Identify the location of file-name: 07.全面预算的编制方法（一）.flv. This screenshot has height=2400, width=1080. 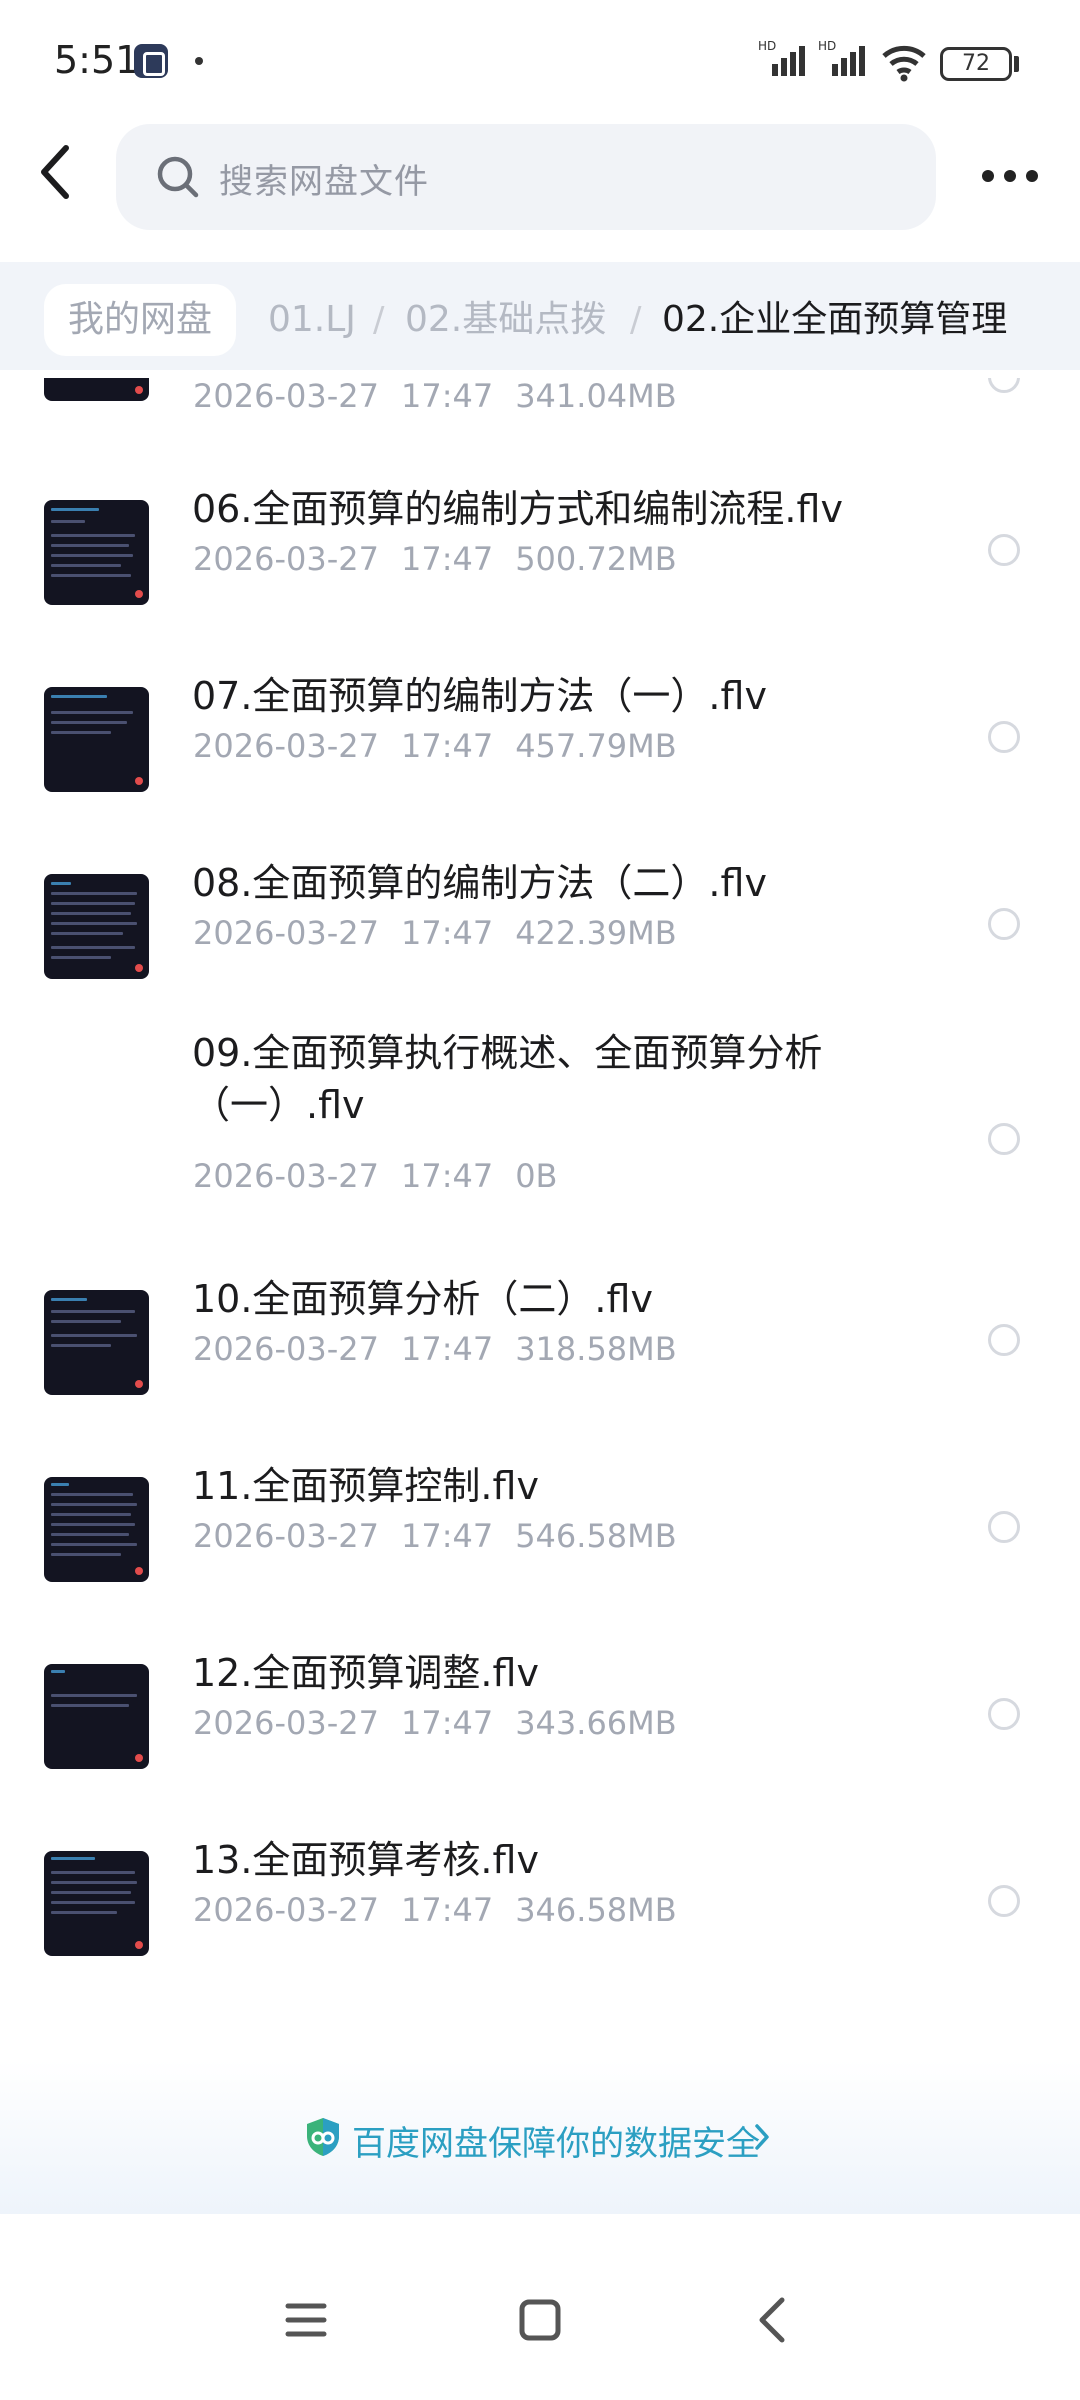
(479, 696).